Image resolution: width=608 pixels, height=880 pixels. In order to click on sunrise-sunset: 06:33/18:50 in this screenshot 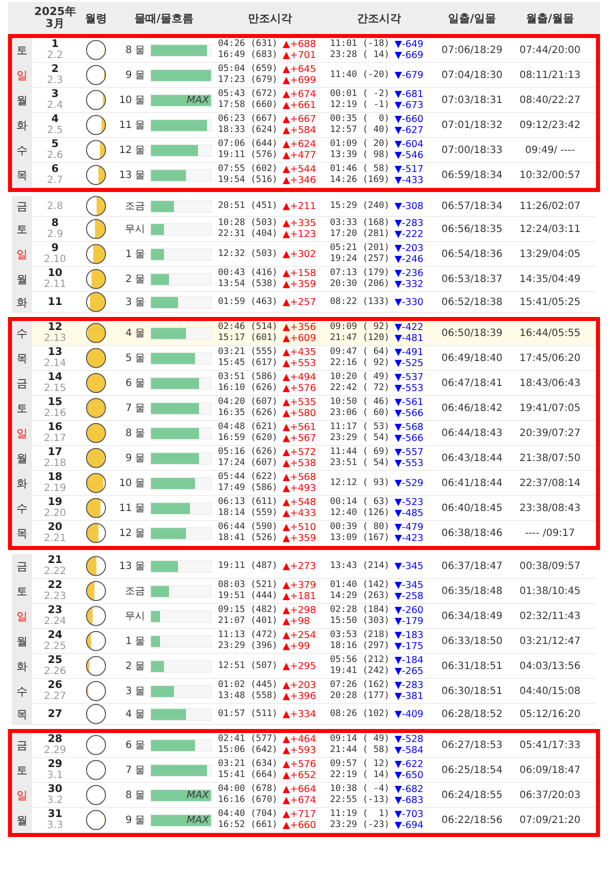, I will do `click(472, 641)`.